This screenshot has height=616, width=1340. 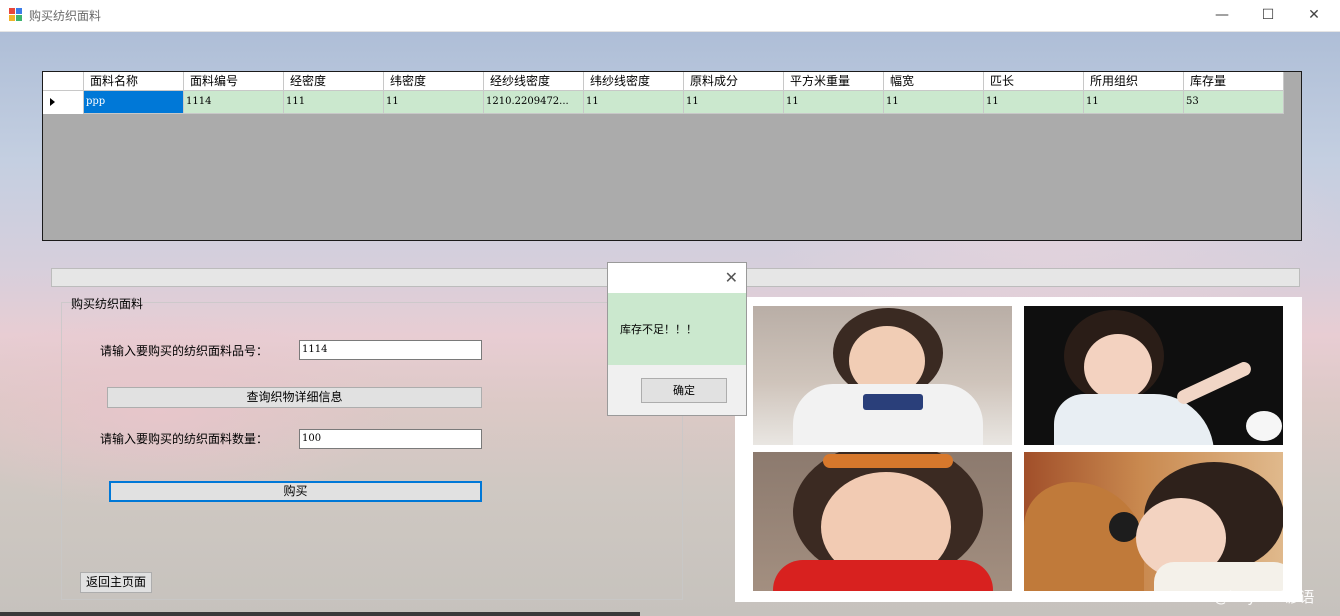 What do you see at coordinates (63, 81) in the screenshot?
I see `grid-corner` at bounding box center [63, 81].